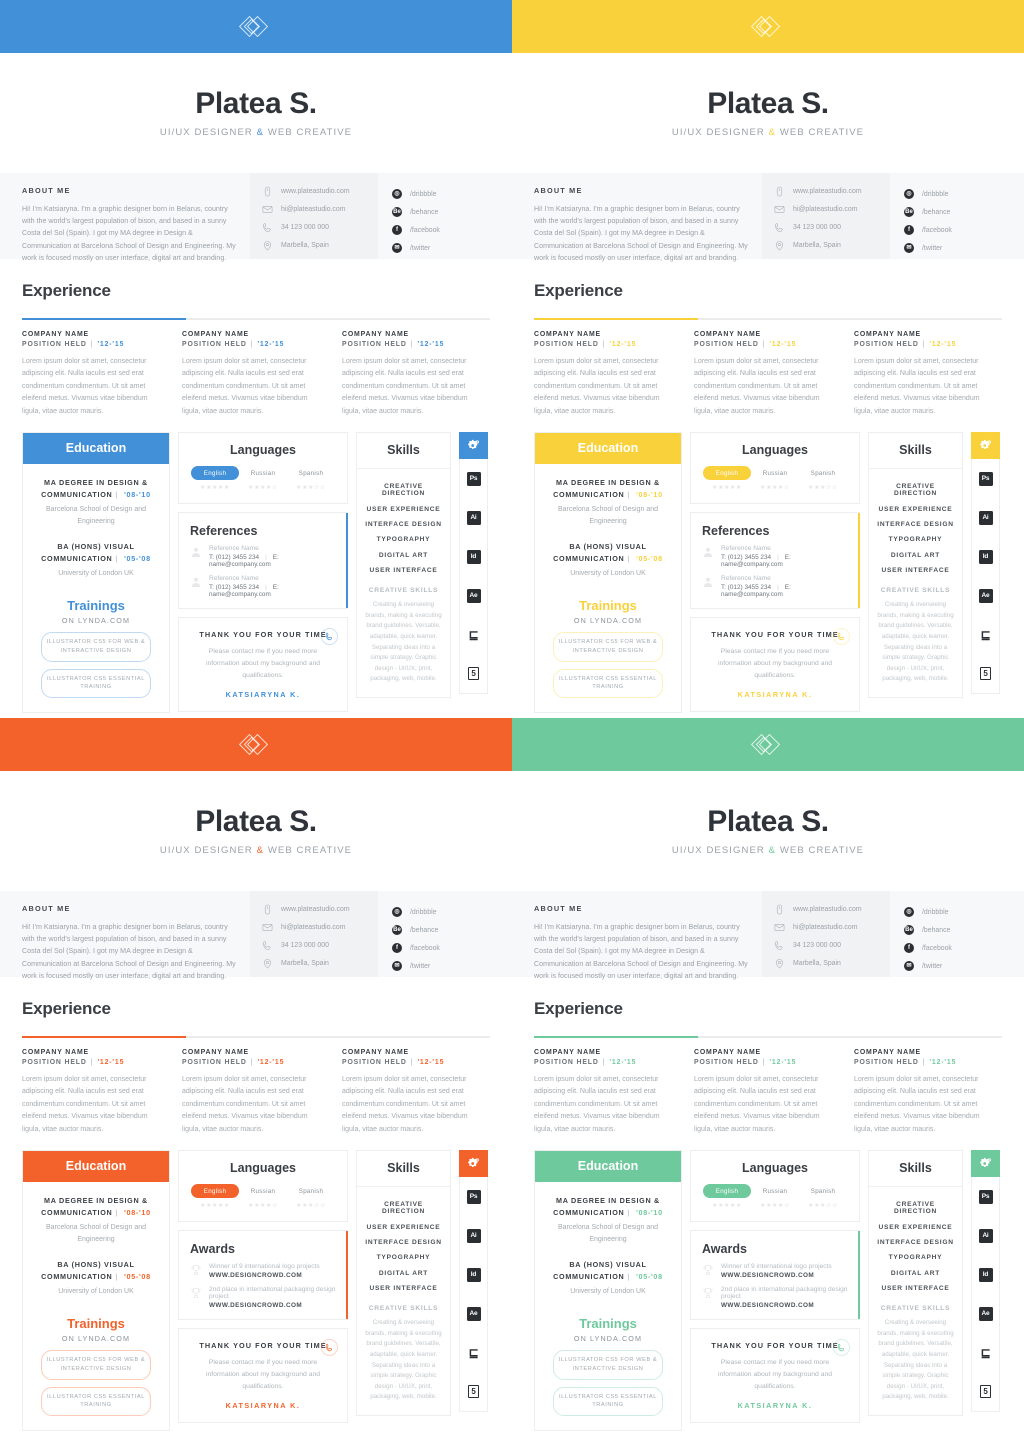 The height and width of the screenshot is (1436, 1024). What do you see at coordinates (267, 209) in the screenshot?
I see `envelope-icon` at bounding box center [267, 209].